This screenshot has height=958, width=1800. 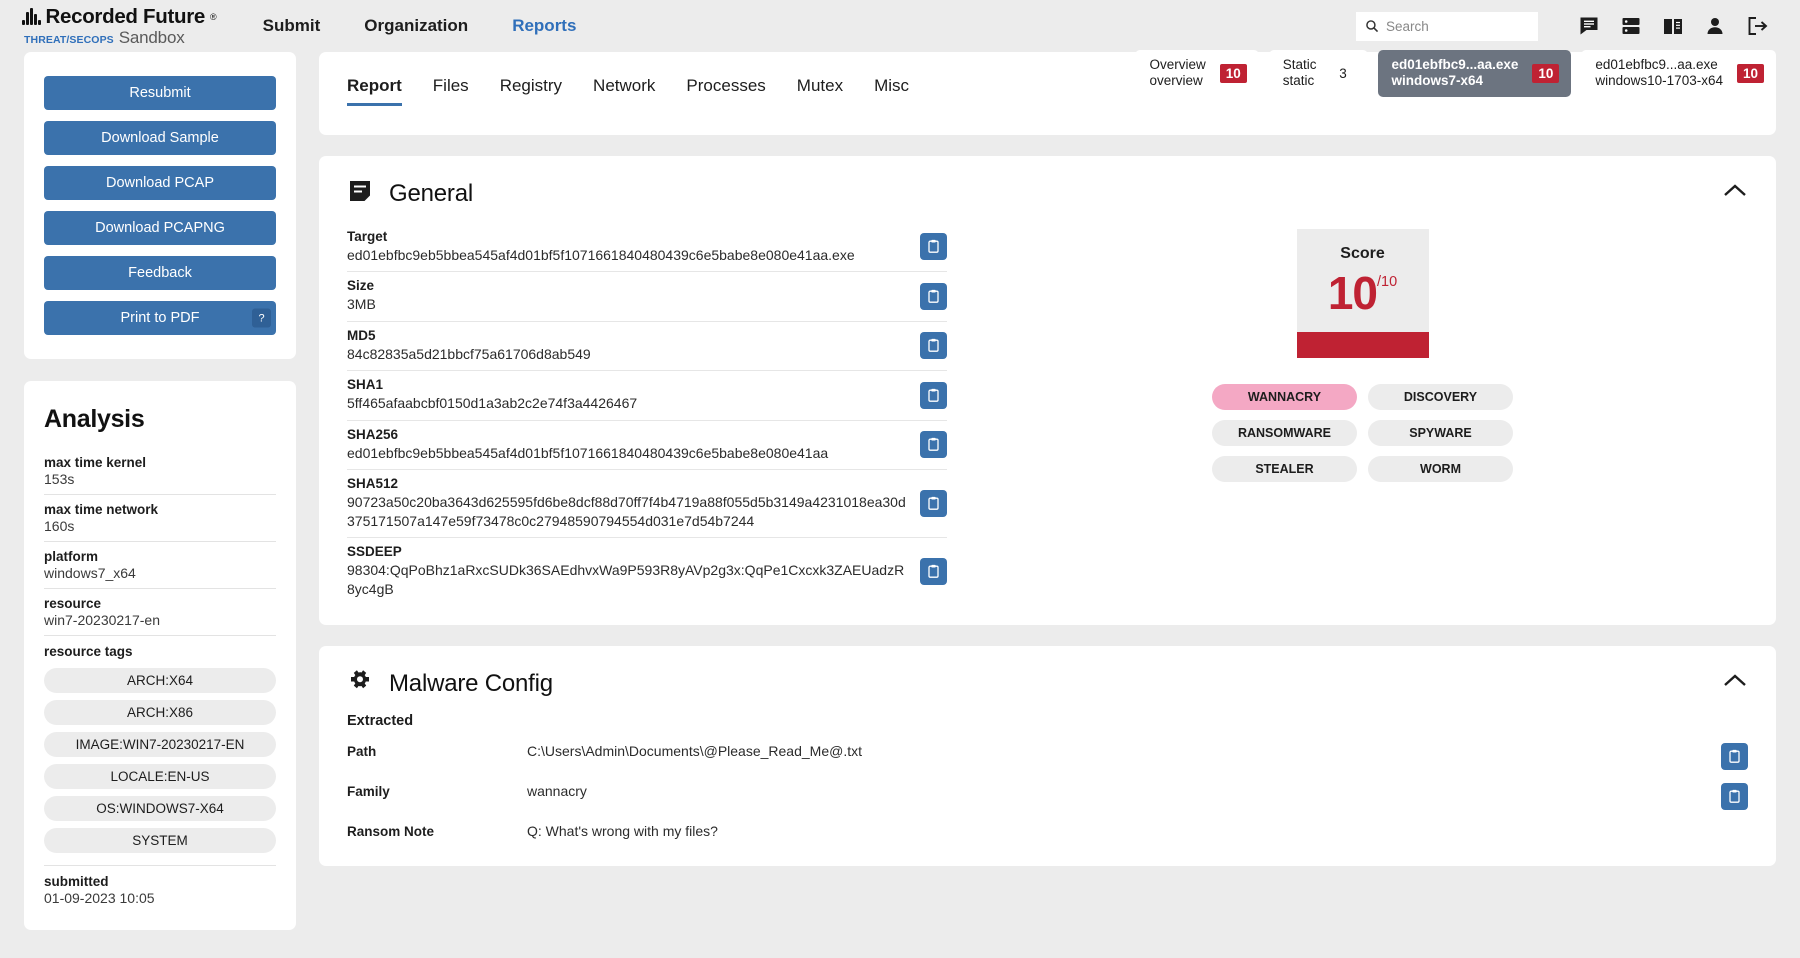 I want to click on print-to-pdf-button: Print to PDF ?, so click(x=160, y=318).